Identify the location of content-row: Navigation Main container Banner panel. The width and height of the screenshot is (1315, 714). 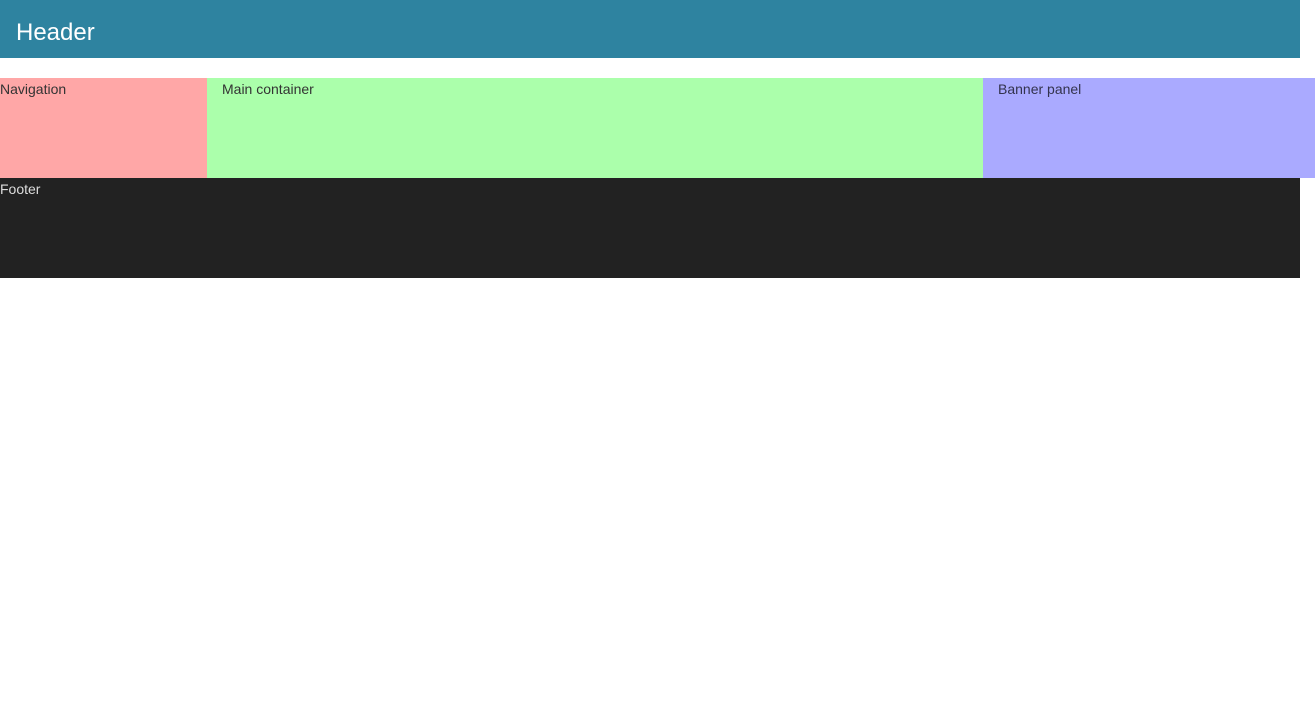
(657, 128).